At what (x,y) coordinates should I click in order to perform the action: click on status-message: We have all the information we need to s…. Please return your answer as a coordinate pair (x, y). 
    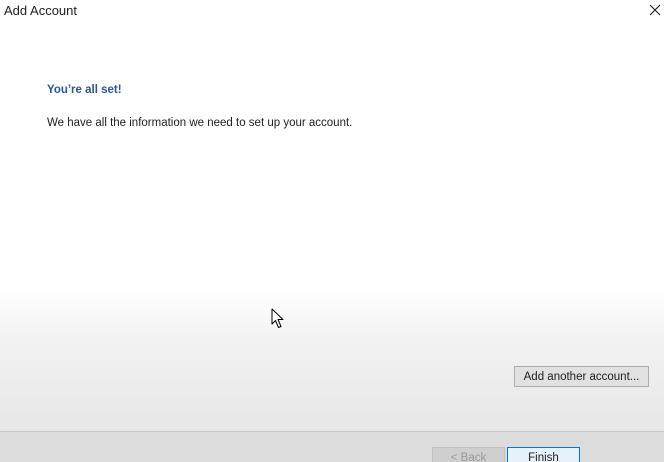
    Looking at the image, I should click on (200, 123).